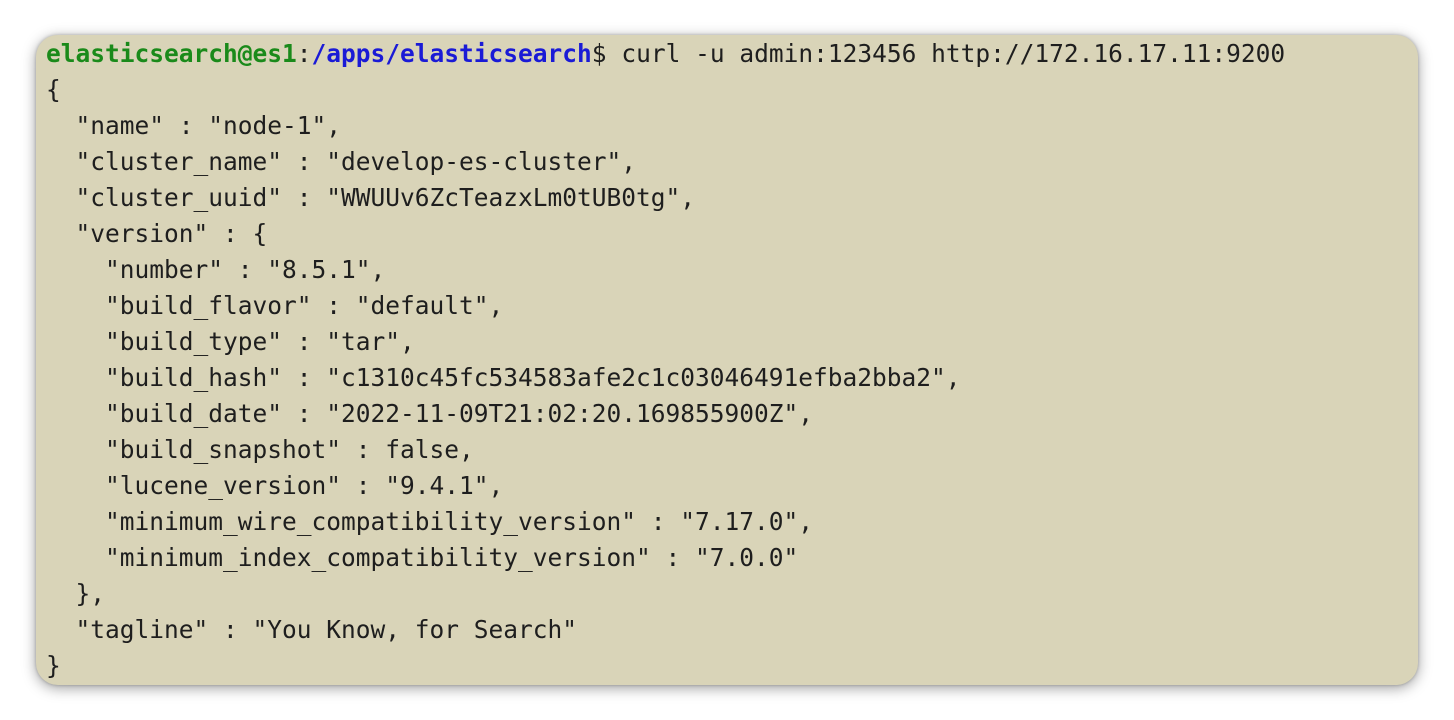  I want to click on output-line: "tagline" : "You Know, for Search", so click(312, 629).